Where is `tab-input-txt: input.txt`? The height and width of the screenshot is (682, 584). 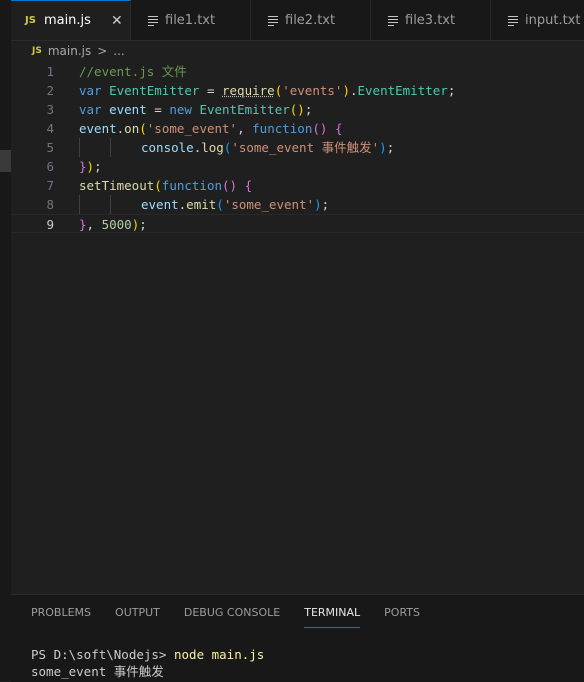
tab-input-txt: input.txt is located at coordinates (537, 20).